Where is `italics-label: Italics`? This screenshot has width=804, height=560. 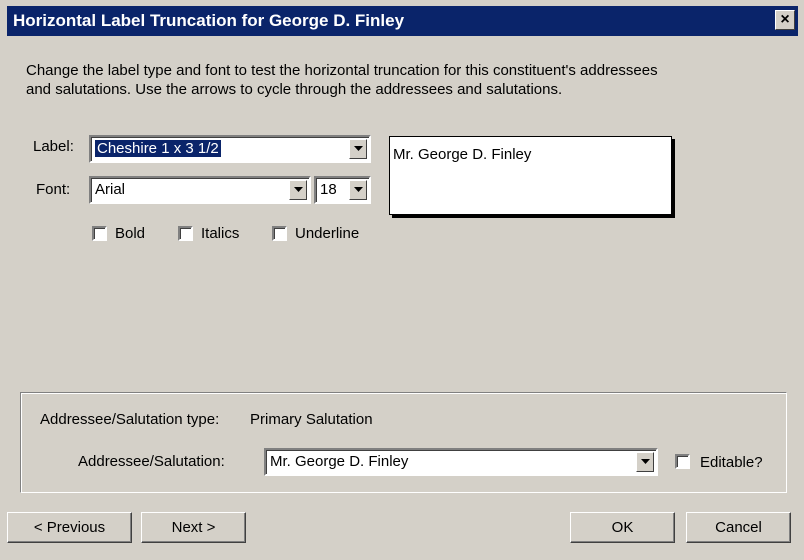 italics-label: Italics is located at coordinates (220, 233).